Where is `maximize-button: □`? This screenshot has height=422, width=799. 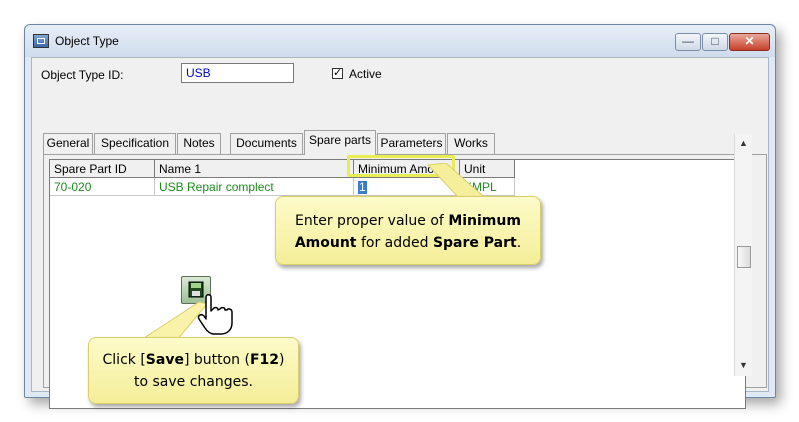
maximize-button: □ is located at coordinates (715, 42).